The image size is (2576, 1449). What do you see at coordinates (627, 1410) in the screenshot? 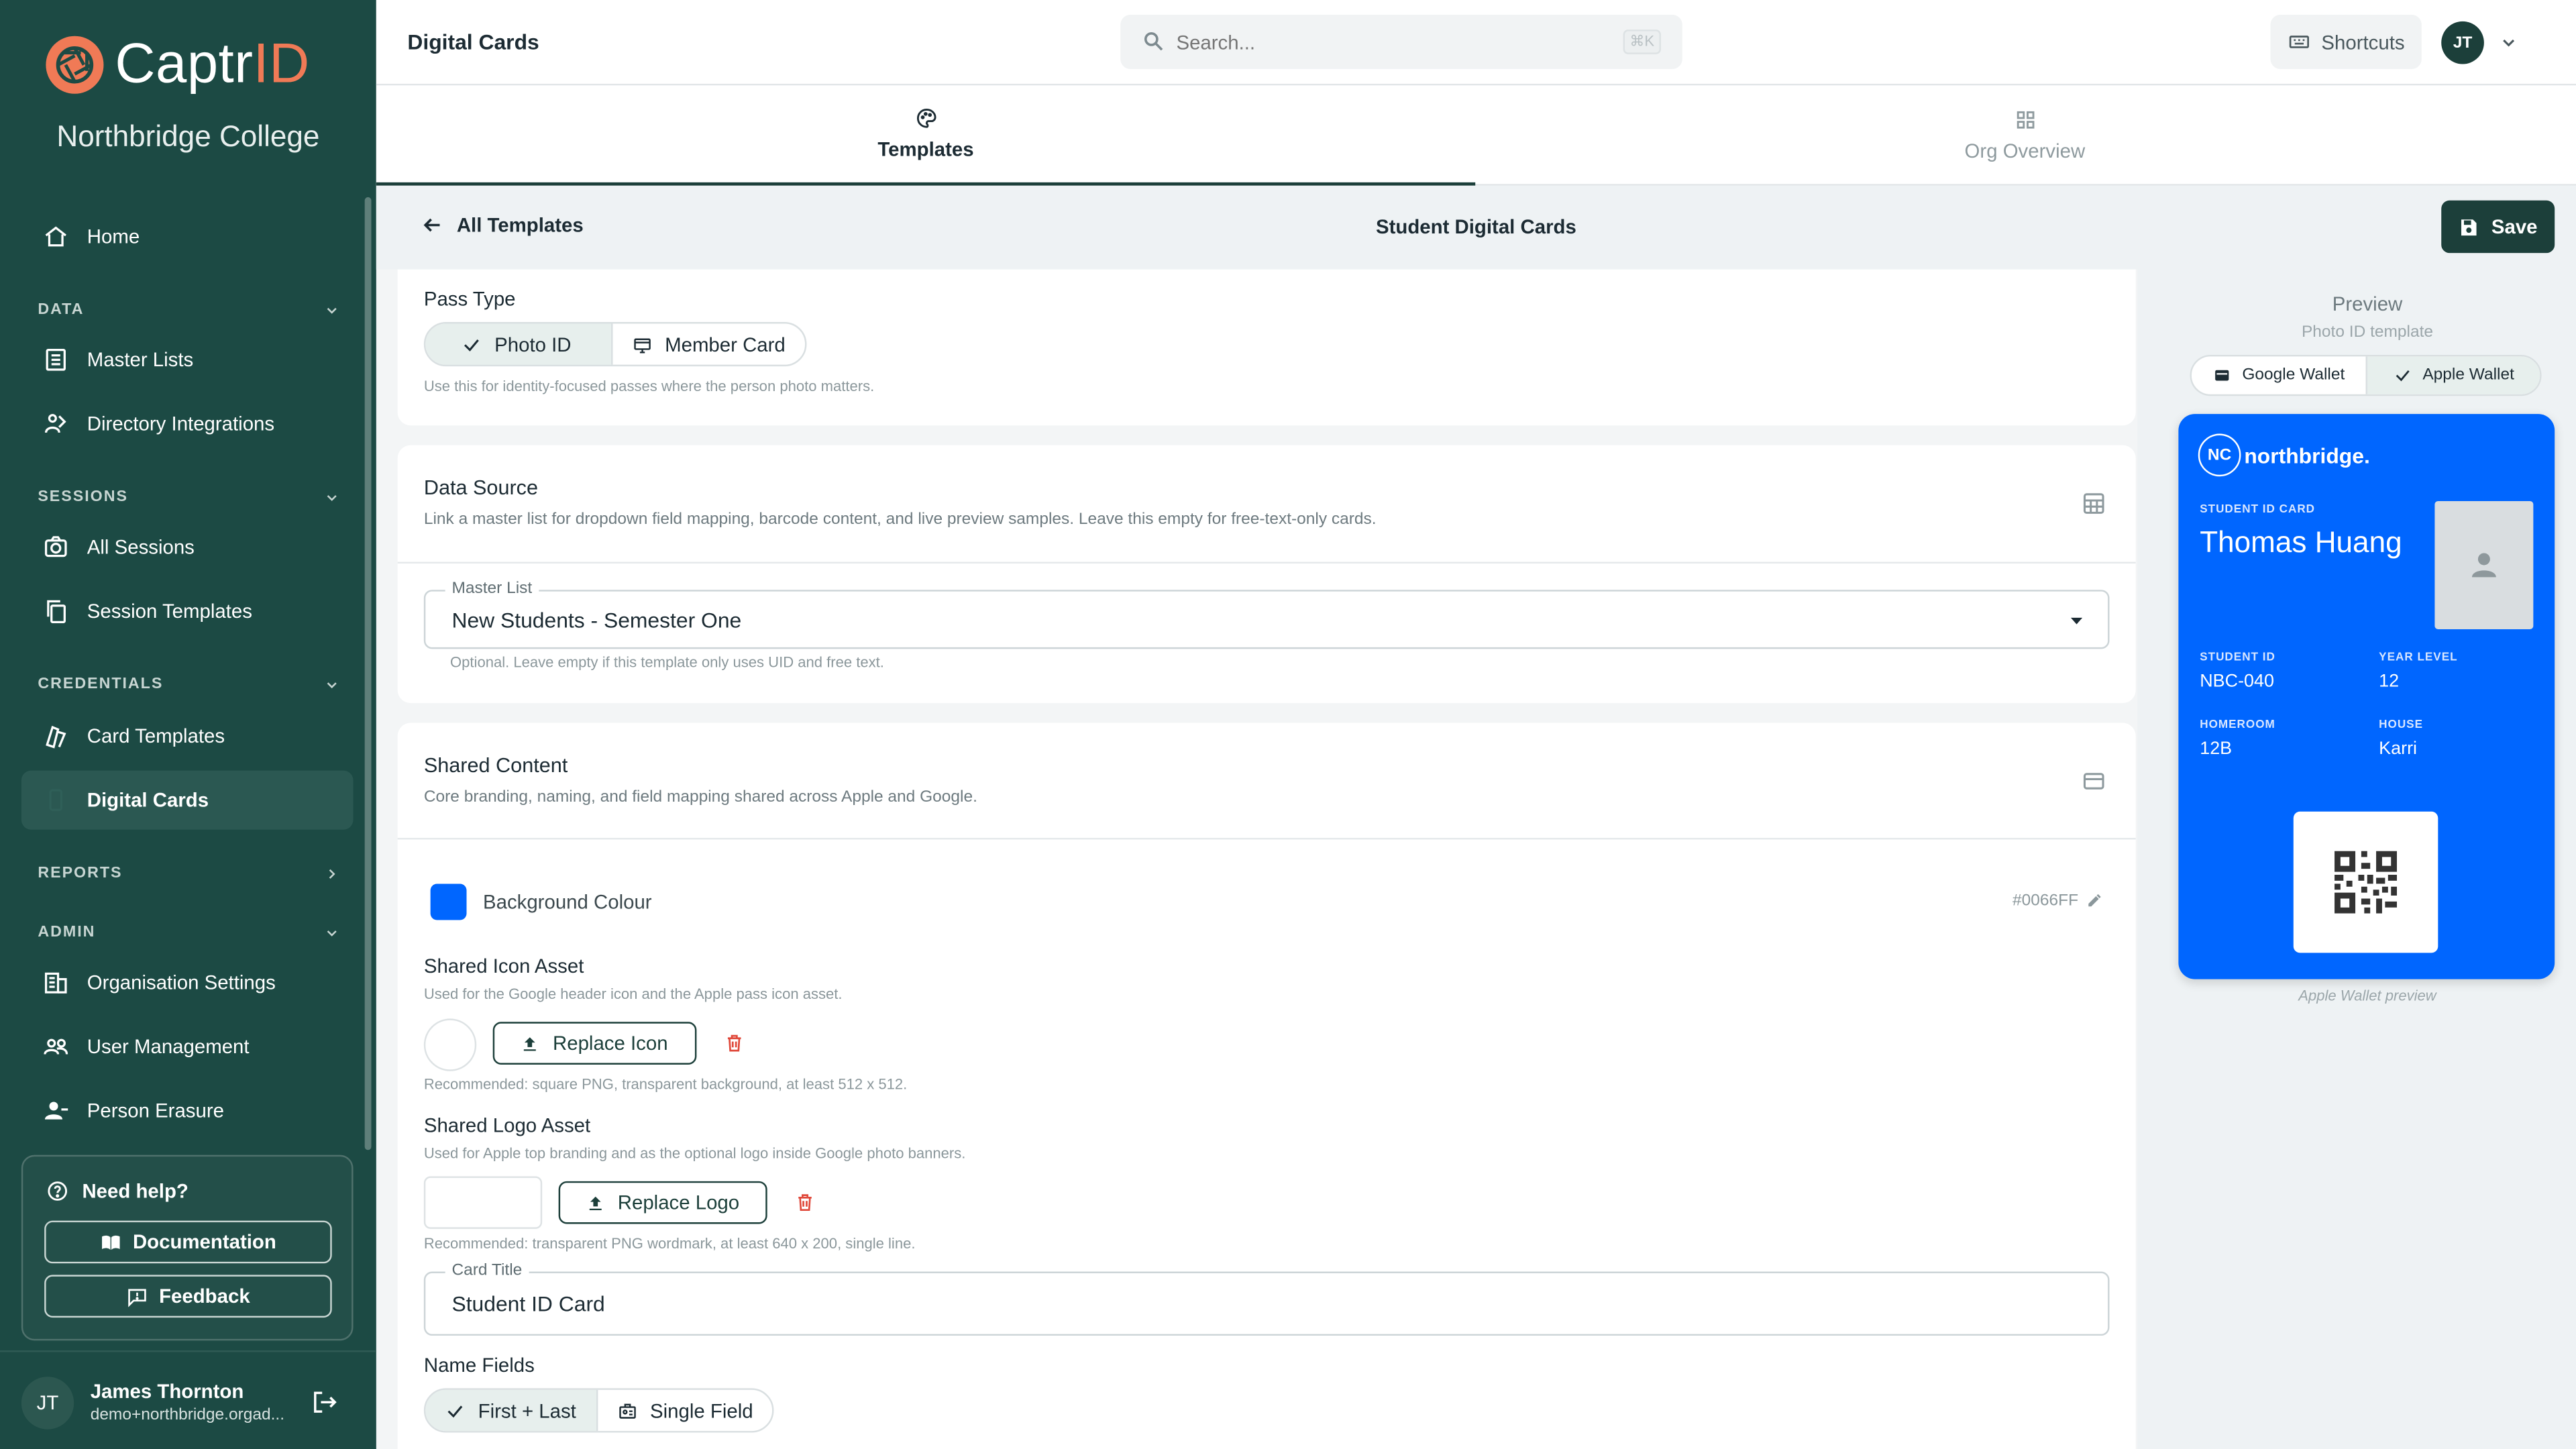
I see `badge-icon` at bounding box center [627, 1410].